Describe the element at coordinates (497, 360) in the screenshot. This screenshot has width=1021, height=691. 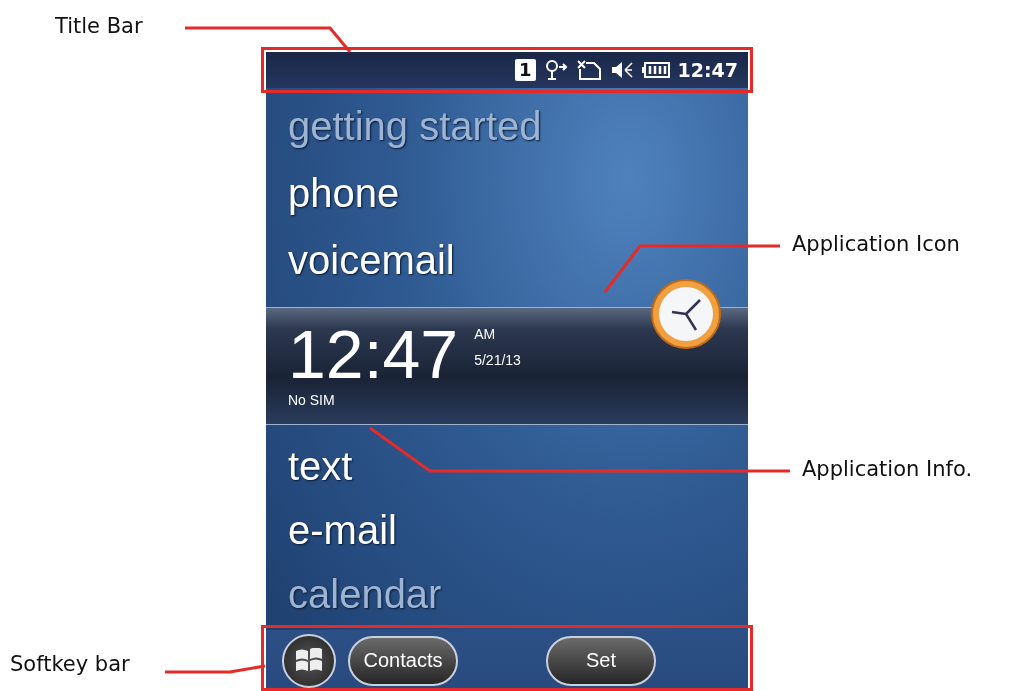
I see `date-label: 5/21/13` at that location.